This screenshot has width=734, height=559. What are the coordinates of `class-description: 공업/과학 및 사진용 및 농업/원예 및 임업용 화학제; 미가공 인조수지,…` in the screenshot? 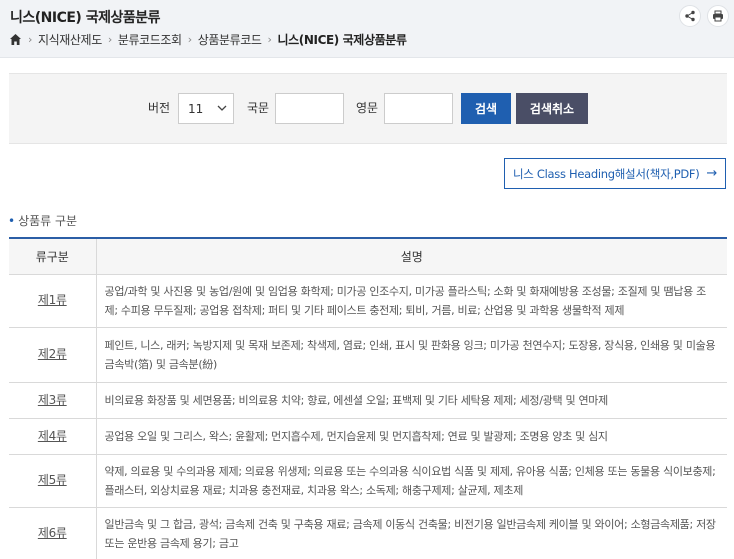 It's located at (411, 301).